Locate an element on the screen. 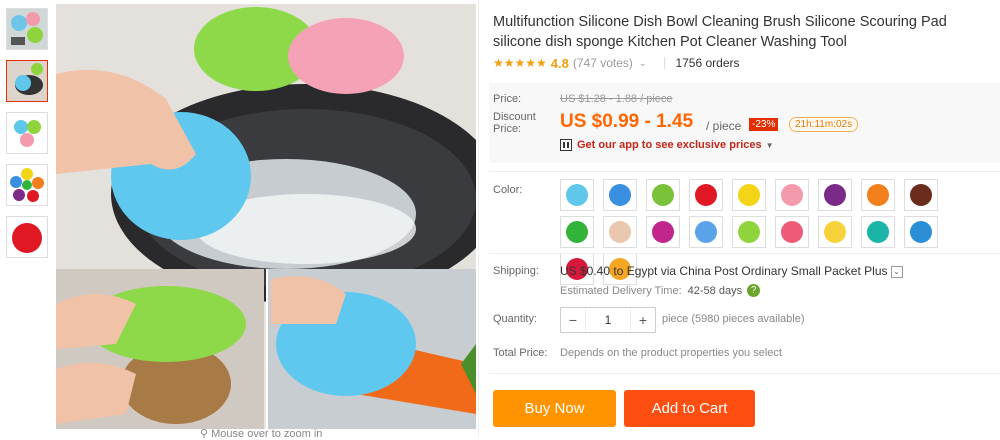 The image size is (1000, 440). thumbnail-list is located at coordinates (27, 138).